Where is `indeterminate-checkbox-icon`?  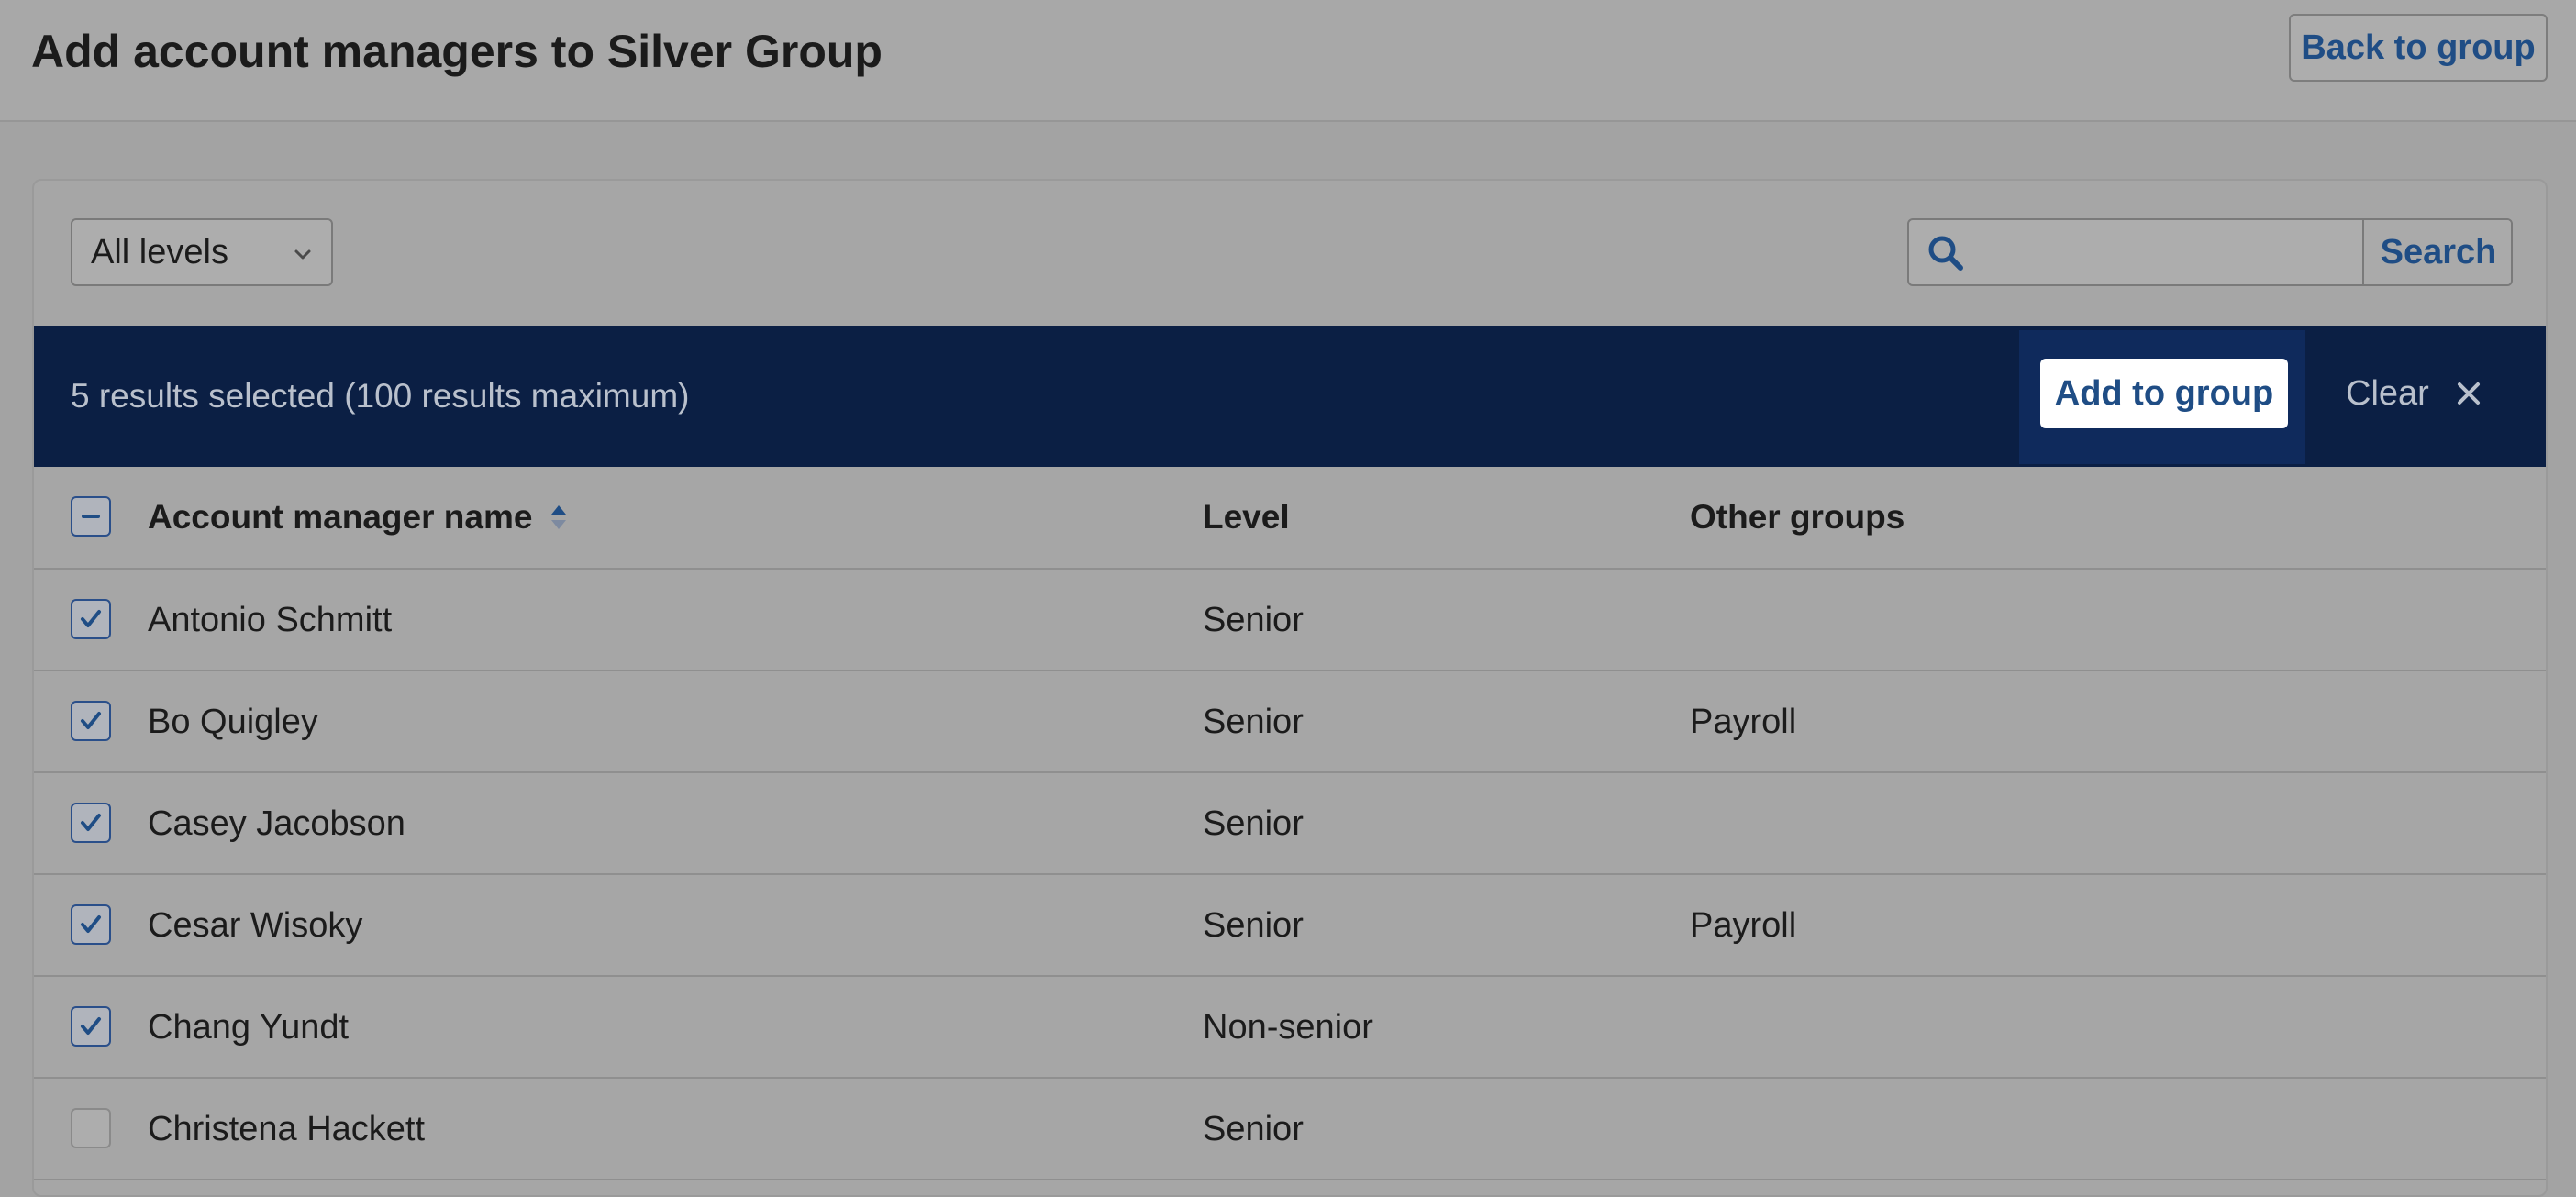 indeterminate-checkbox-icon is located at coordinates (91, 516).